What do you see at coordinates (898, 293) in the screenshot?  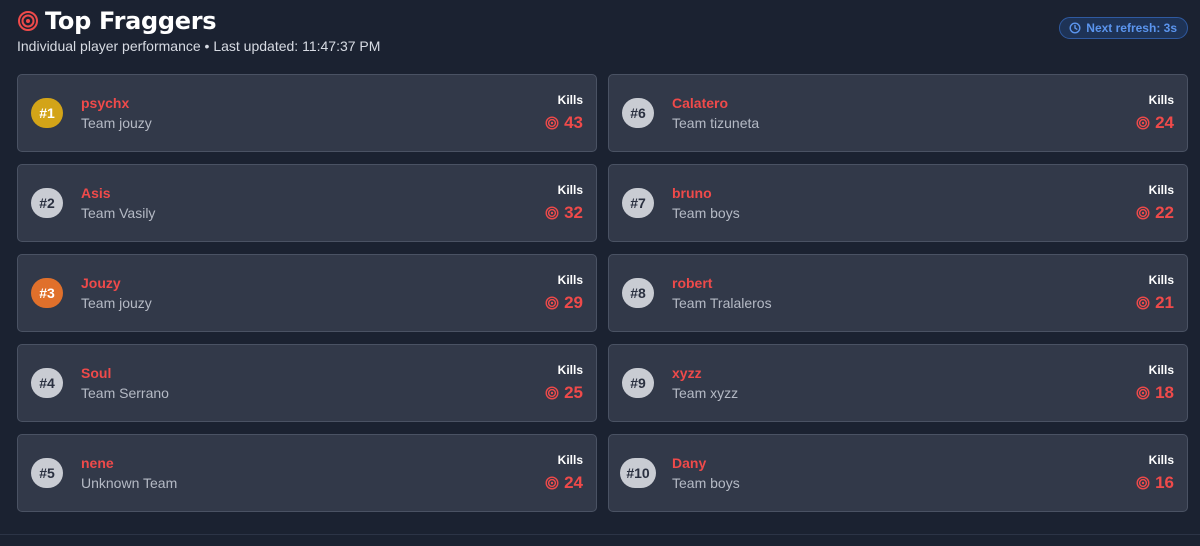 I see `player-card: #8 robert Team Tralaleros Kills 21` at bounding box center [898, 293].